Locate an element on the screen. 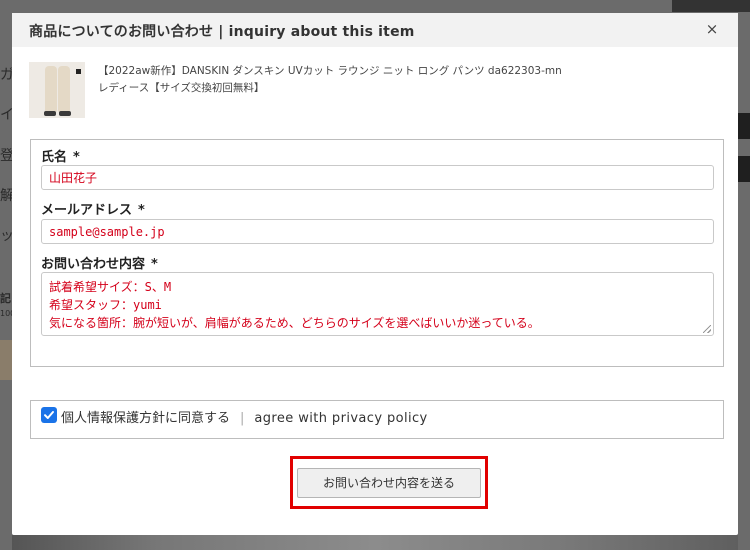 This screenshot has width=750, height=550. modal-title: 商品についてのお問い合わせ | inquiry about this item is located at coordinates (222, 32).